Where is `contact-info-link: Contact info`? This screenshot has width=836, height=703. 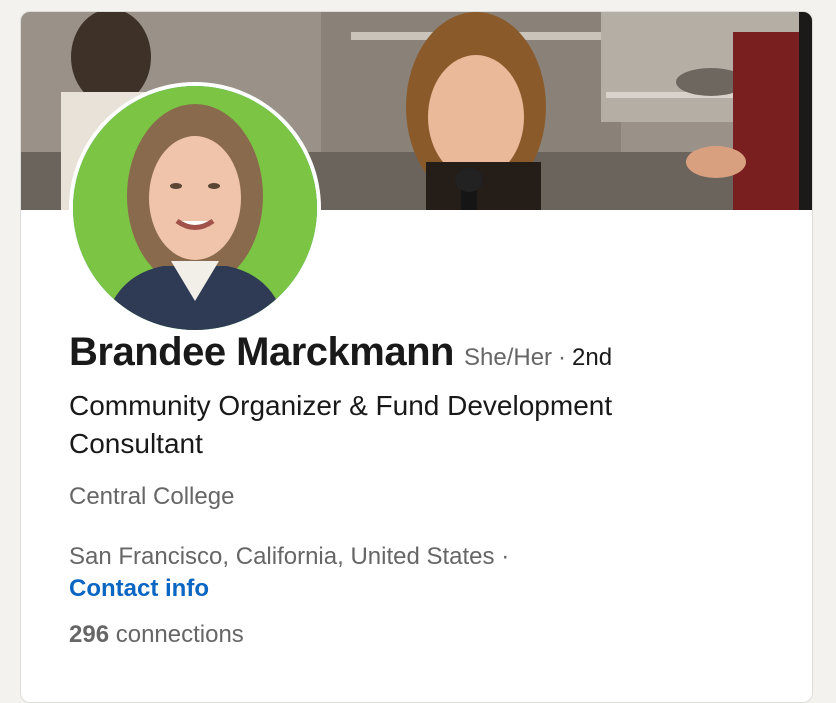 contact-info-link: Contact info is located at coordinates (139, 589).